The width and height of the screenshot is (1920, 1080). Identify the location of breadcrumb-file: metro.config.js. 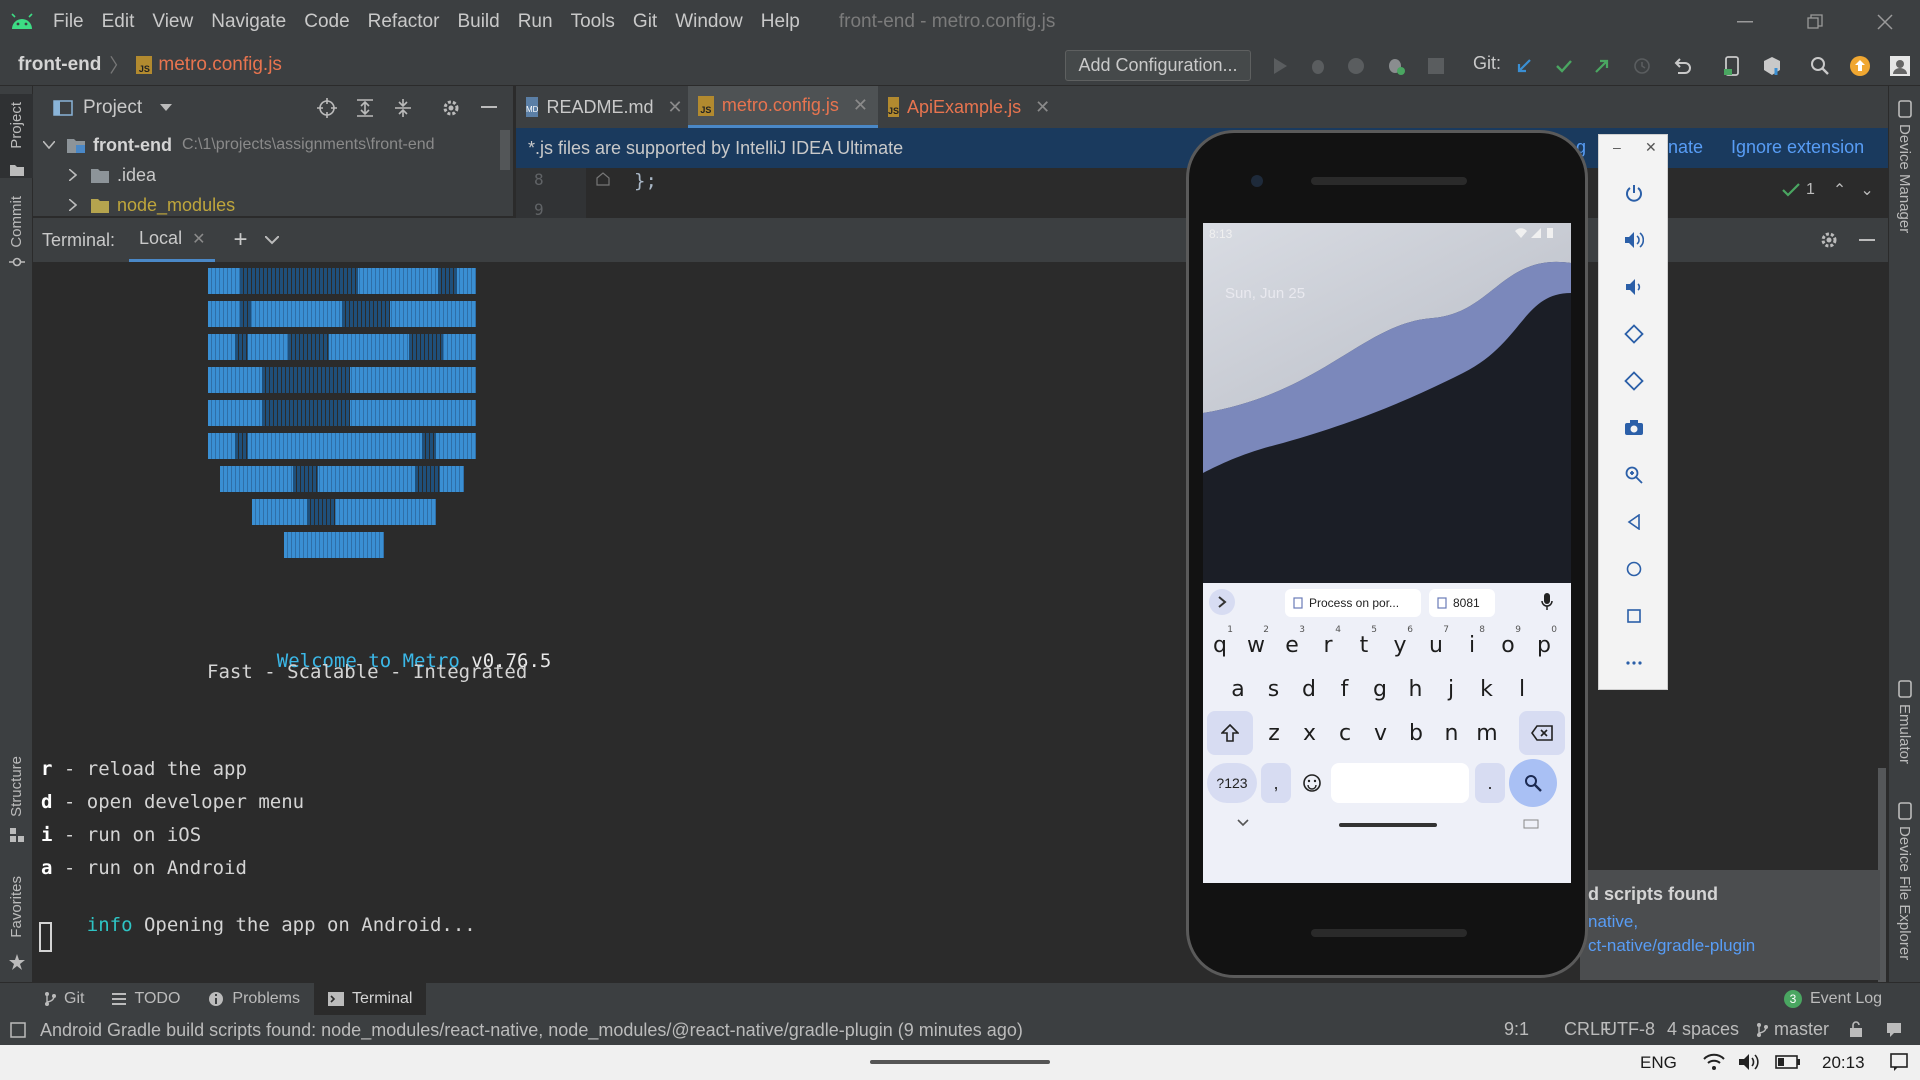
(220, 65).